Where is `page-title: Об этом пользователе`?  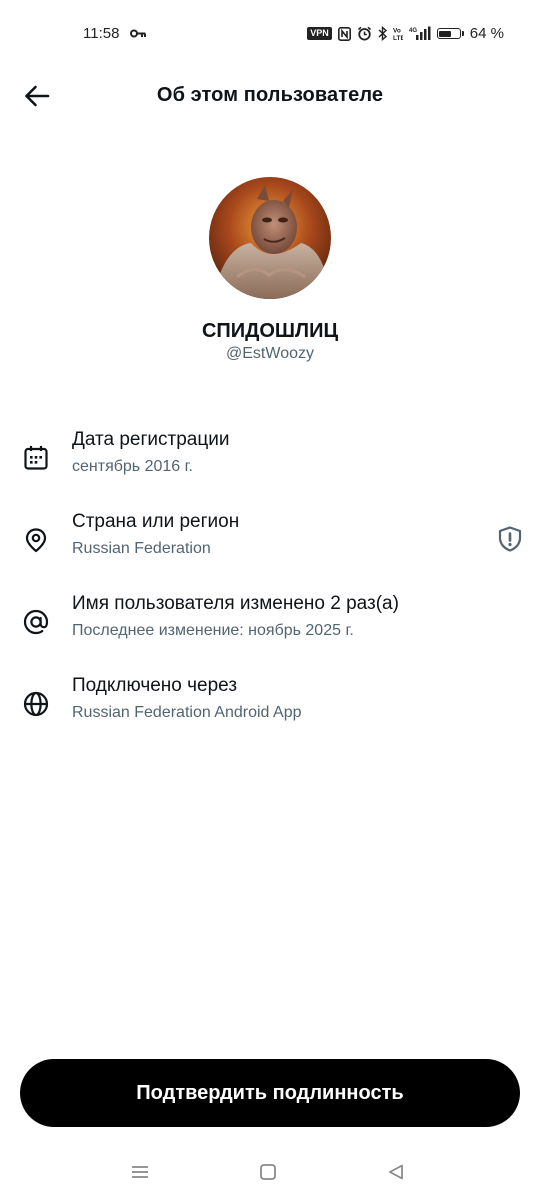 page-title: Об этом пользователе is located at coordinates (270, 95).